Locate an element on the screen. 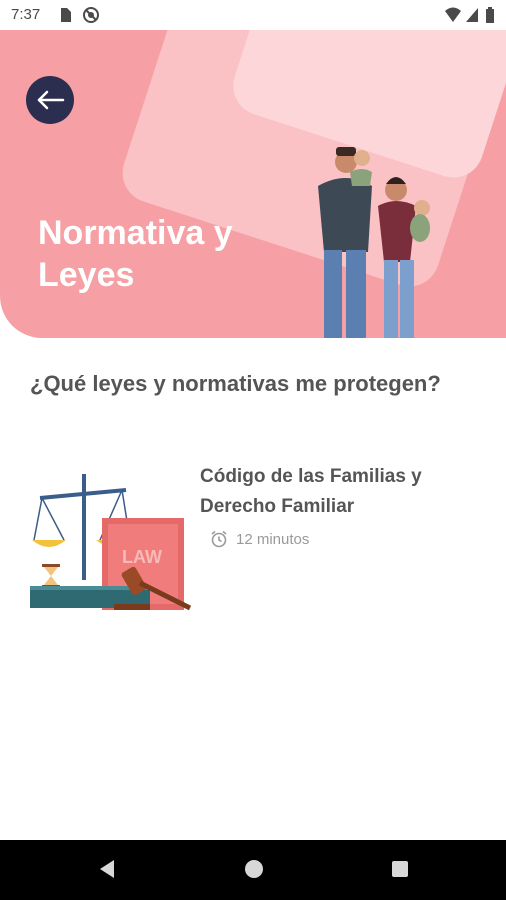 This screenshot has height=900, width=506. book-label: LAW is located at coordinates (142, 557).